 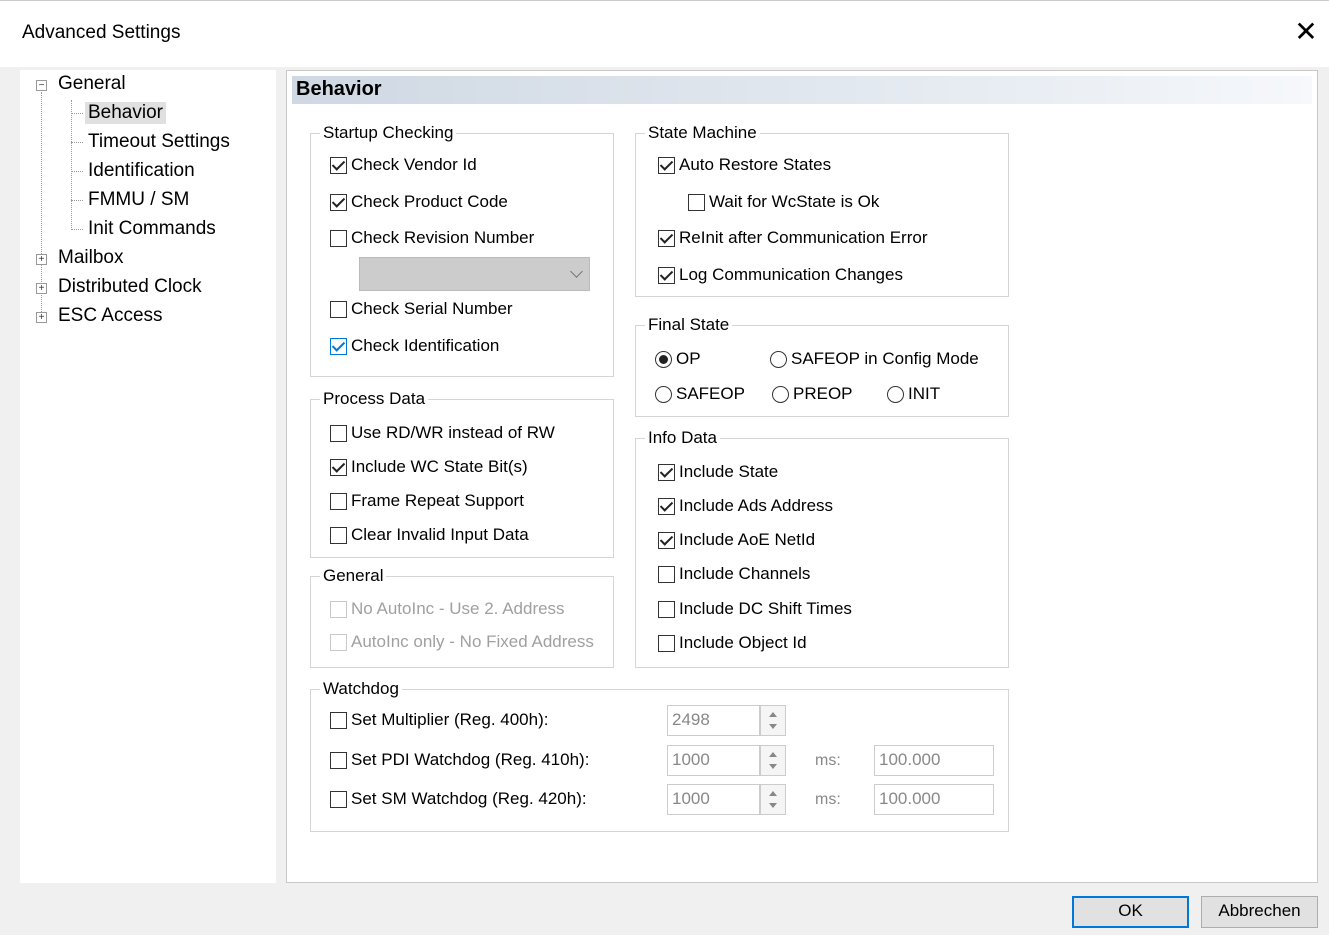 I want to click on include-object-id: Include Object Id, so click(x=732, y=643).